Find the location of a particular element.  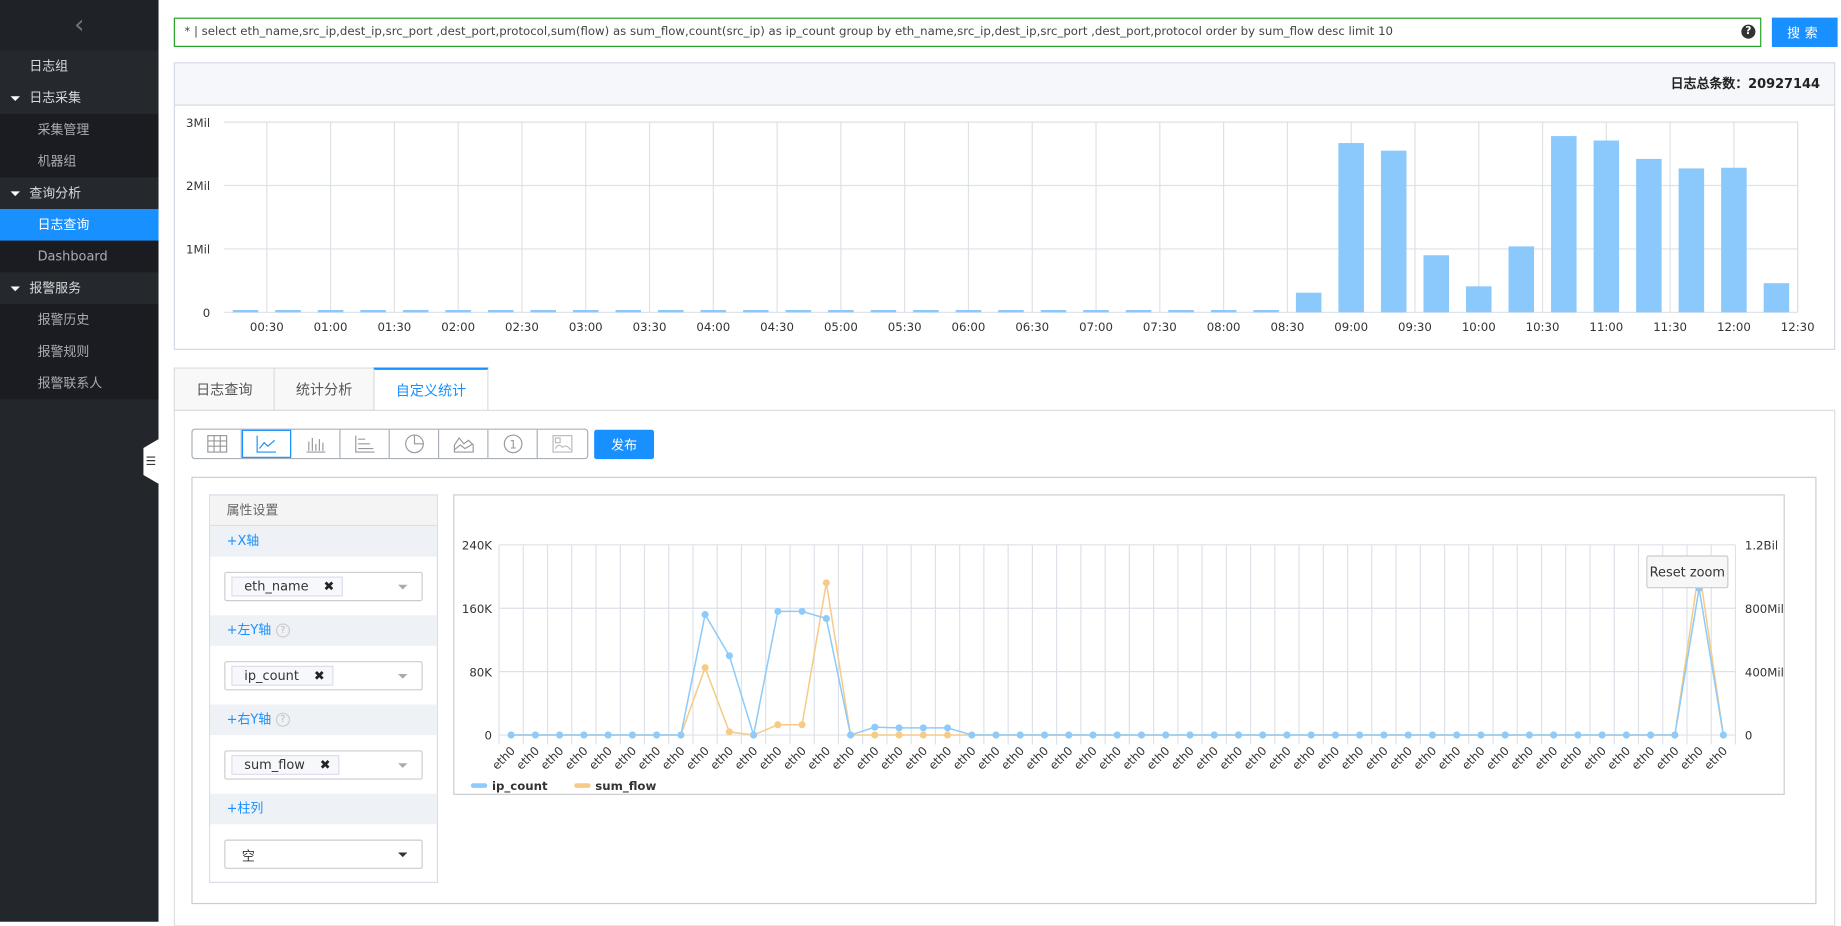

line-chart-icon is located at coordinates (266, 443).